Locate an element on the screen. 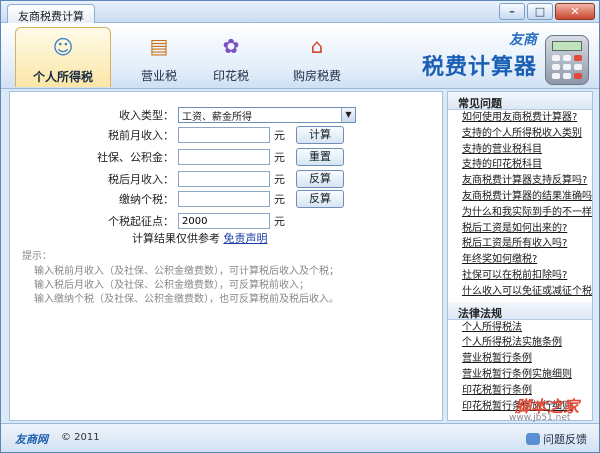 This screenshot has height=453, width=600. feedback-button: 问题反馈 is located at coordinates (556, 439).